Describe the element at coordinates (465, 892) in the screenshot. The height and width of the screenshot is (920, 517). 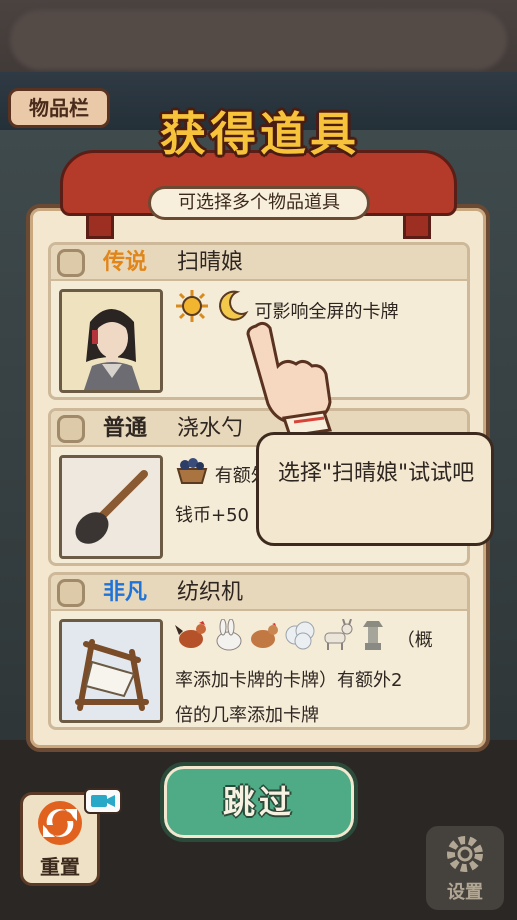
I see `settings-label: 设置` at that location.